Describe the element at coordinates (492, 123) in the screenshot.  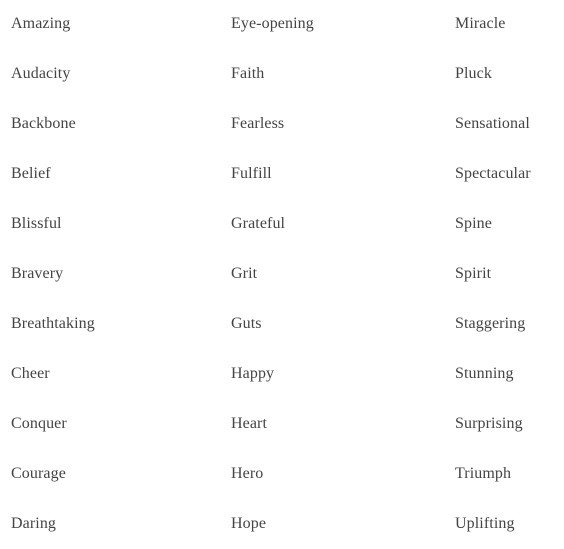
I see `word-item: Sensational` at that location.